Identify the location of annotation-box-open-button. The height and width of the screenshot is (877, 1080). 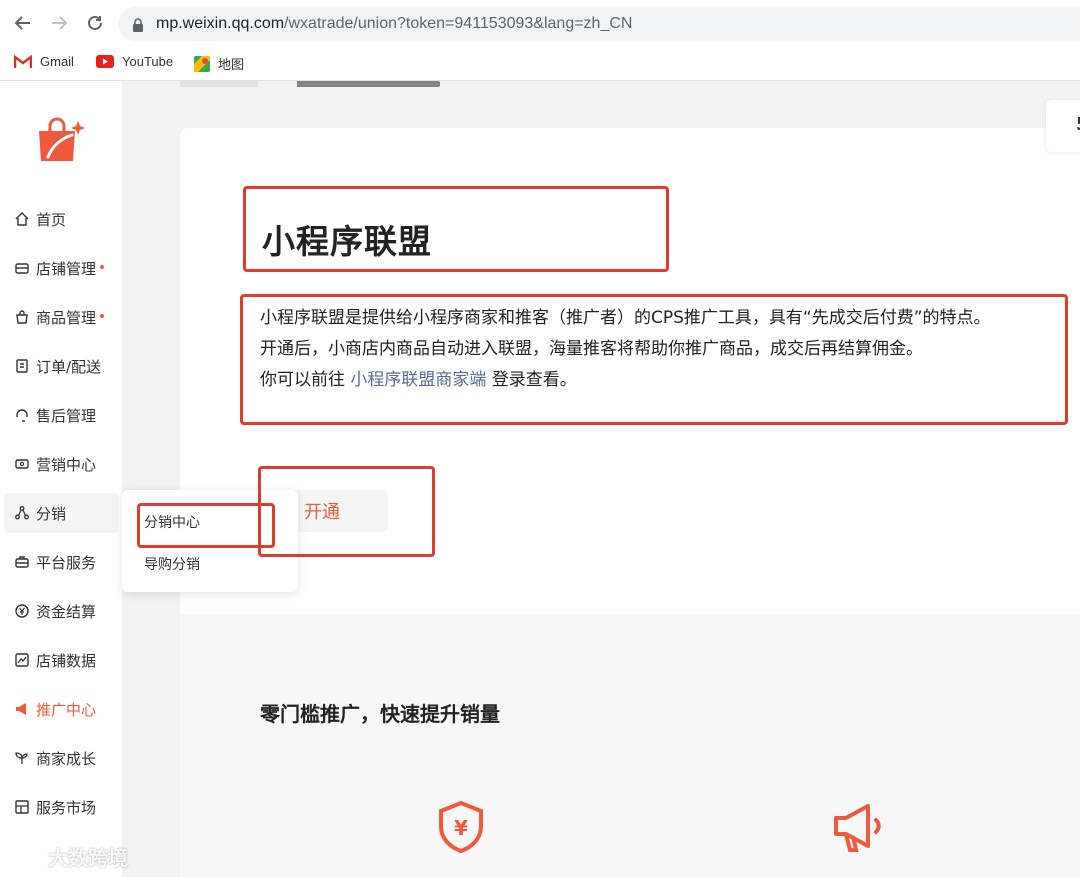
(346, 511).